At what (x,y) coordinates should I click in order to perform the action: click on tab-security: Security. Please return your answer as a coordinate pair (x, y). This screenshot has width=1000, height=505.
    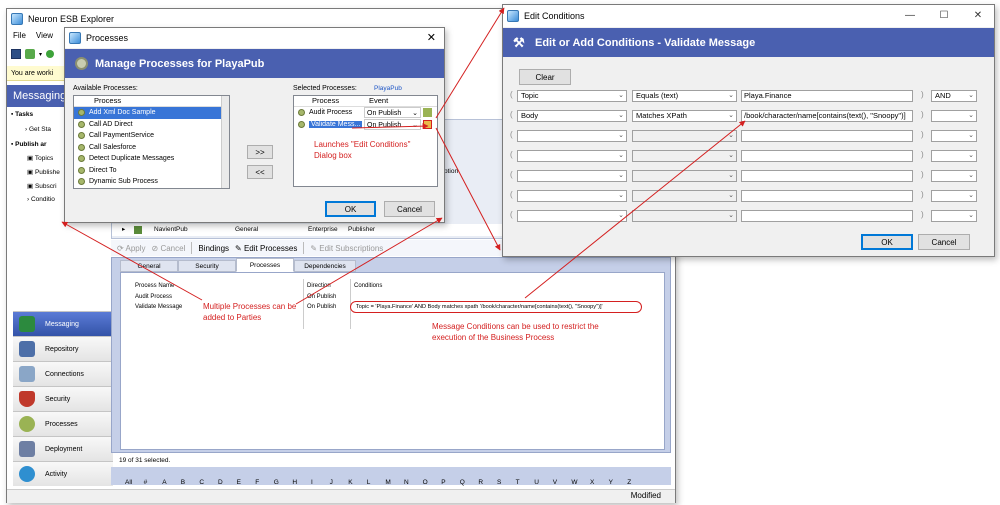
    Looking at the image, I should click on (207, 266).